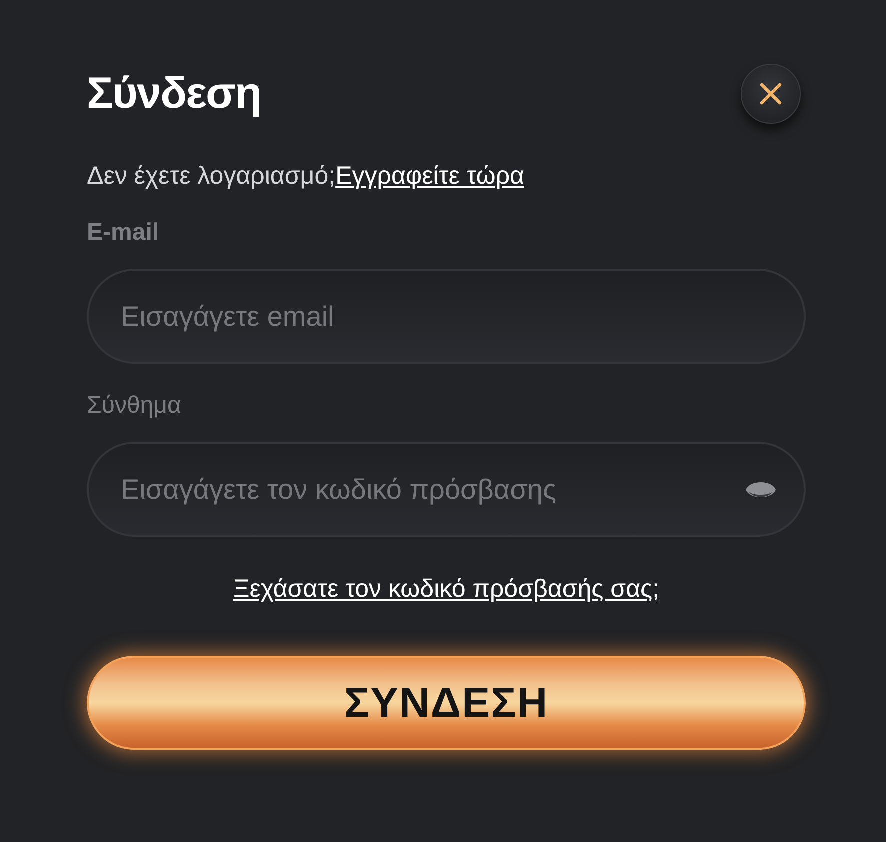 Image resolution: width=886 pixels, height=842 pixels. I want to click on signup-prompt: Δεν έχετε λογαριασμό;, so click(211, 176).